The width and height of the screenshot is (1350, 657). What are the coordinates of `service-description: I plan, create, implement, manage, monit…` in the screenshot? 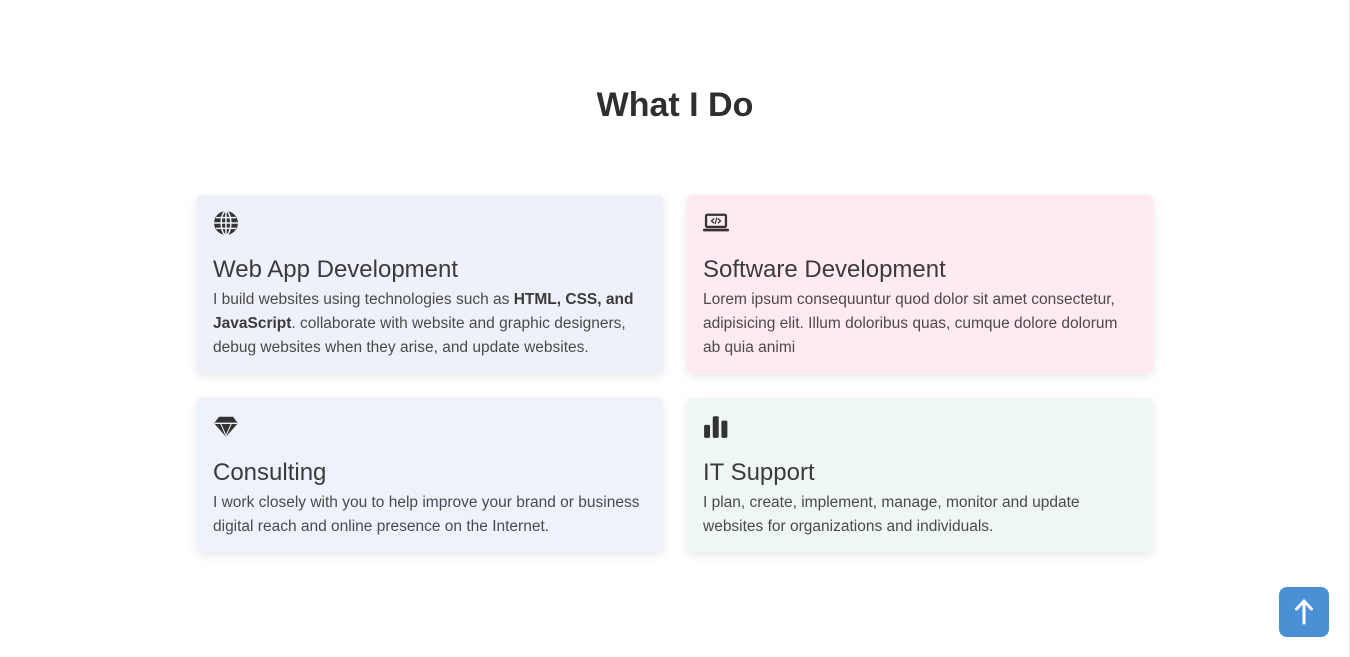 It's located at (891, 514).